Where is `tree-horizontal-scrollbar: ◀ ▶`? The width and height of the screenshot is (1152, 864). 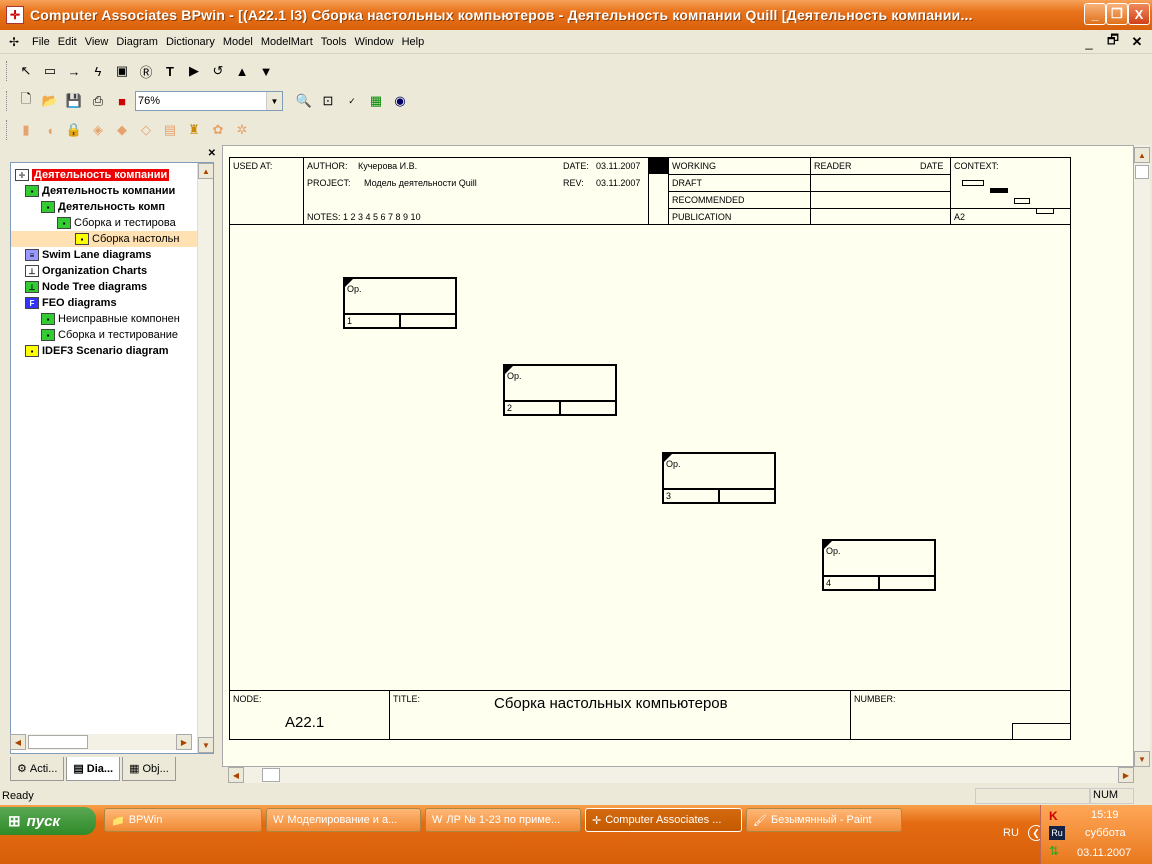 tree-horizontal-scrollbar: ◀ ▶ is located at coordinates (101, 742).